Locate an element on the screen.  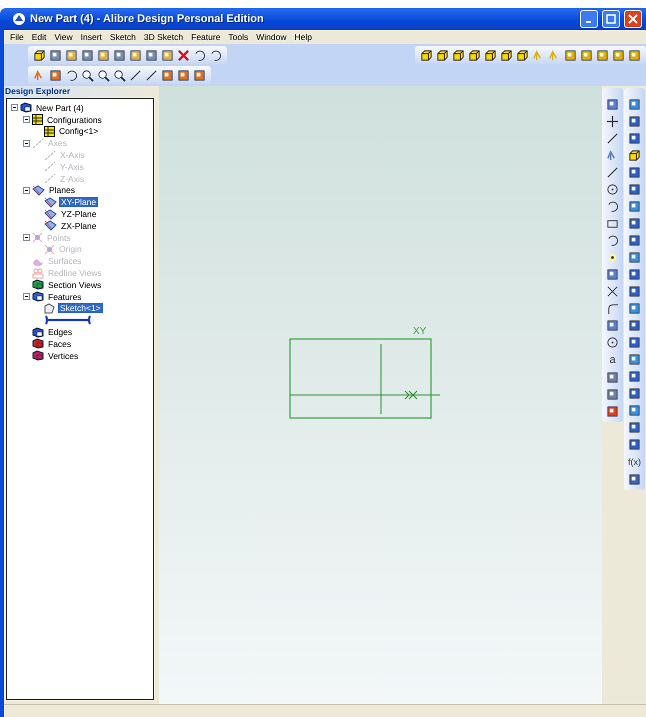
tree-item: New Part (4) is located at coordinates (60, 107).